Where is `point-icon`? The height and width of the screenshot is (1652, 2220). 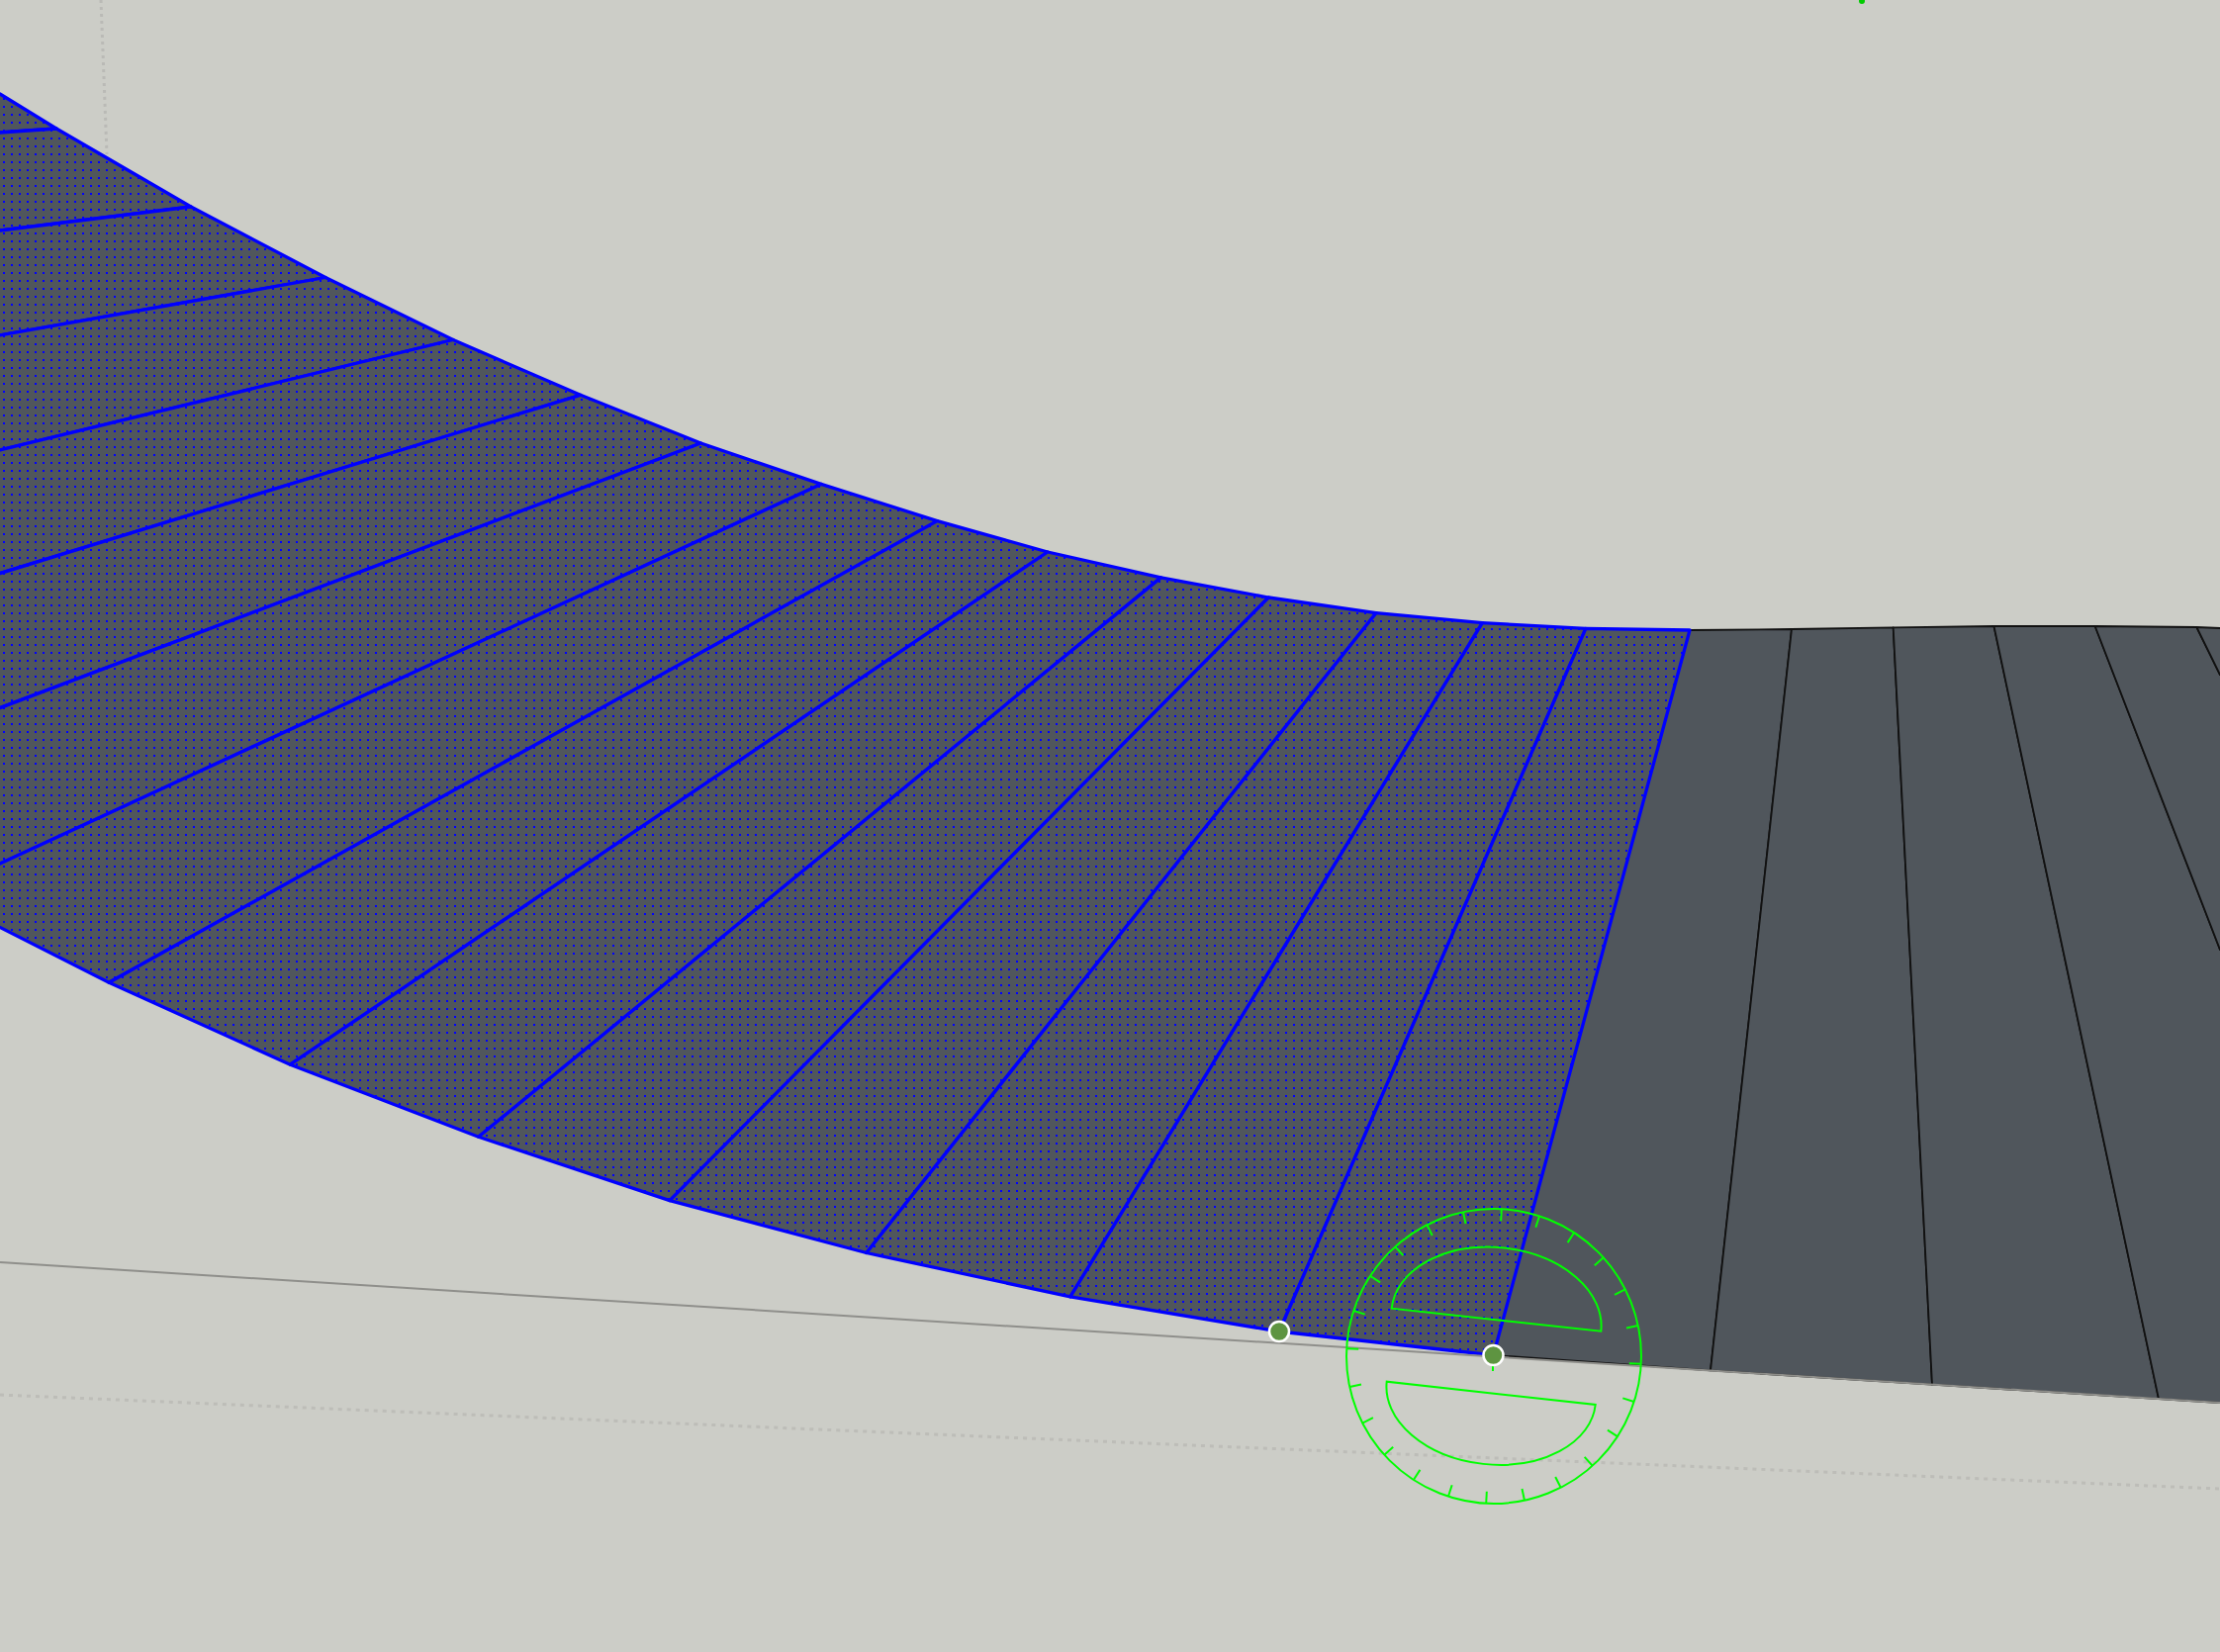 point-icon is located at coordinates (1862, 2).